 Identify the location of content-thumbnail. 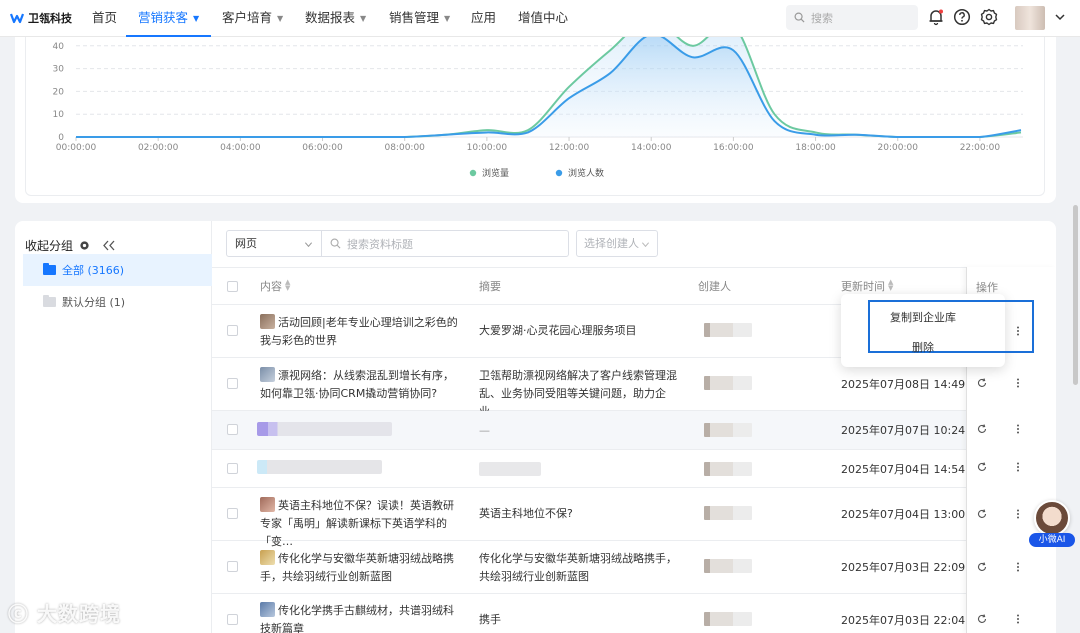
(267, 609).